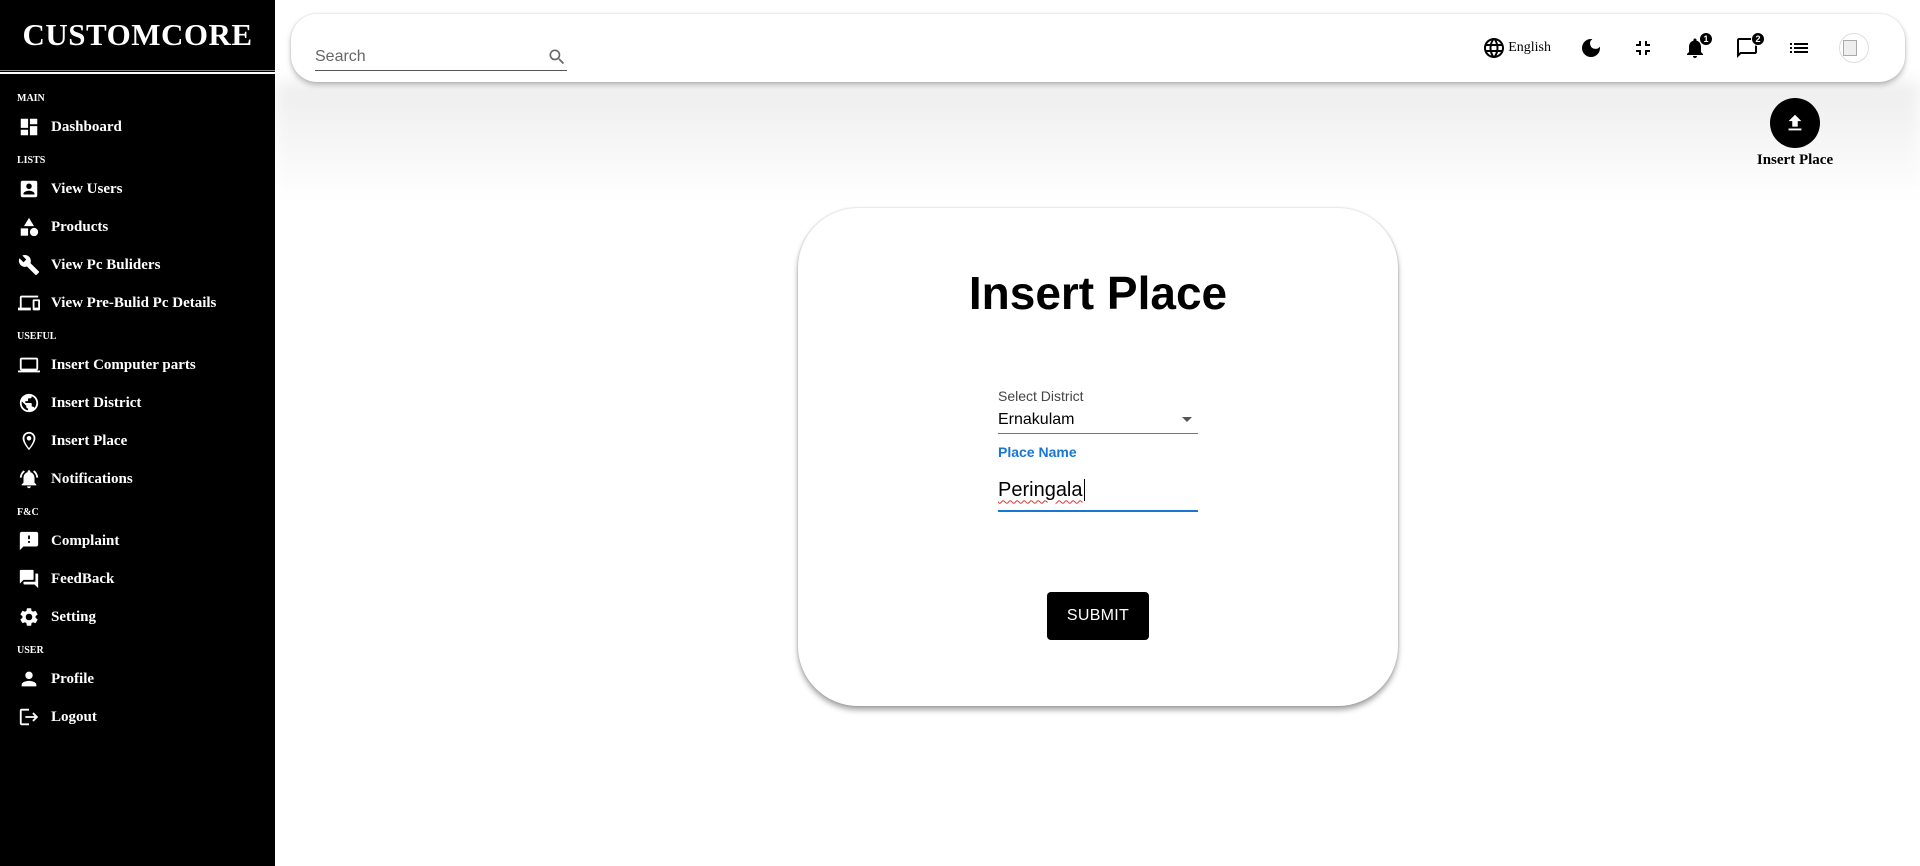 This screenshot has height=866, width=1920. What do you see at coordinates (1706, 39) in the screenshot?
I see `notifications-badge: 1` at bounding box center [1706, 39].